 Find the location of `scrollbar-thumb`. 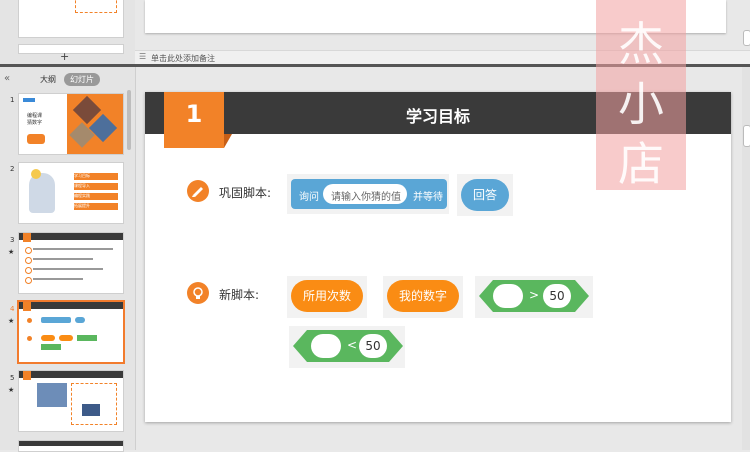

scrollbar-thumb is located at coordinates (746, 136).